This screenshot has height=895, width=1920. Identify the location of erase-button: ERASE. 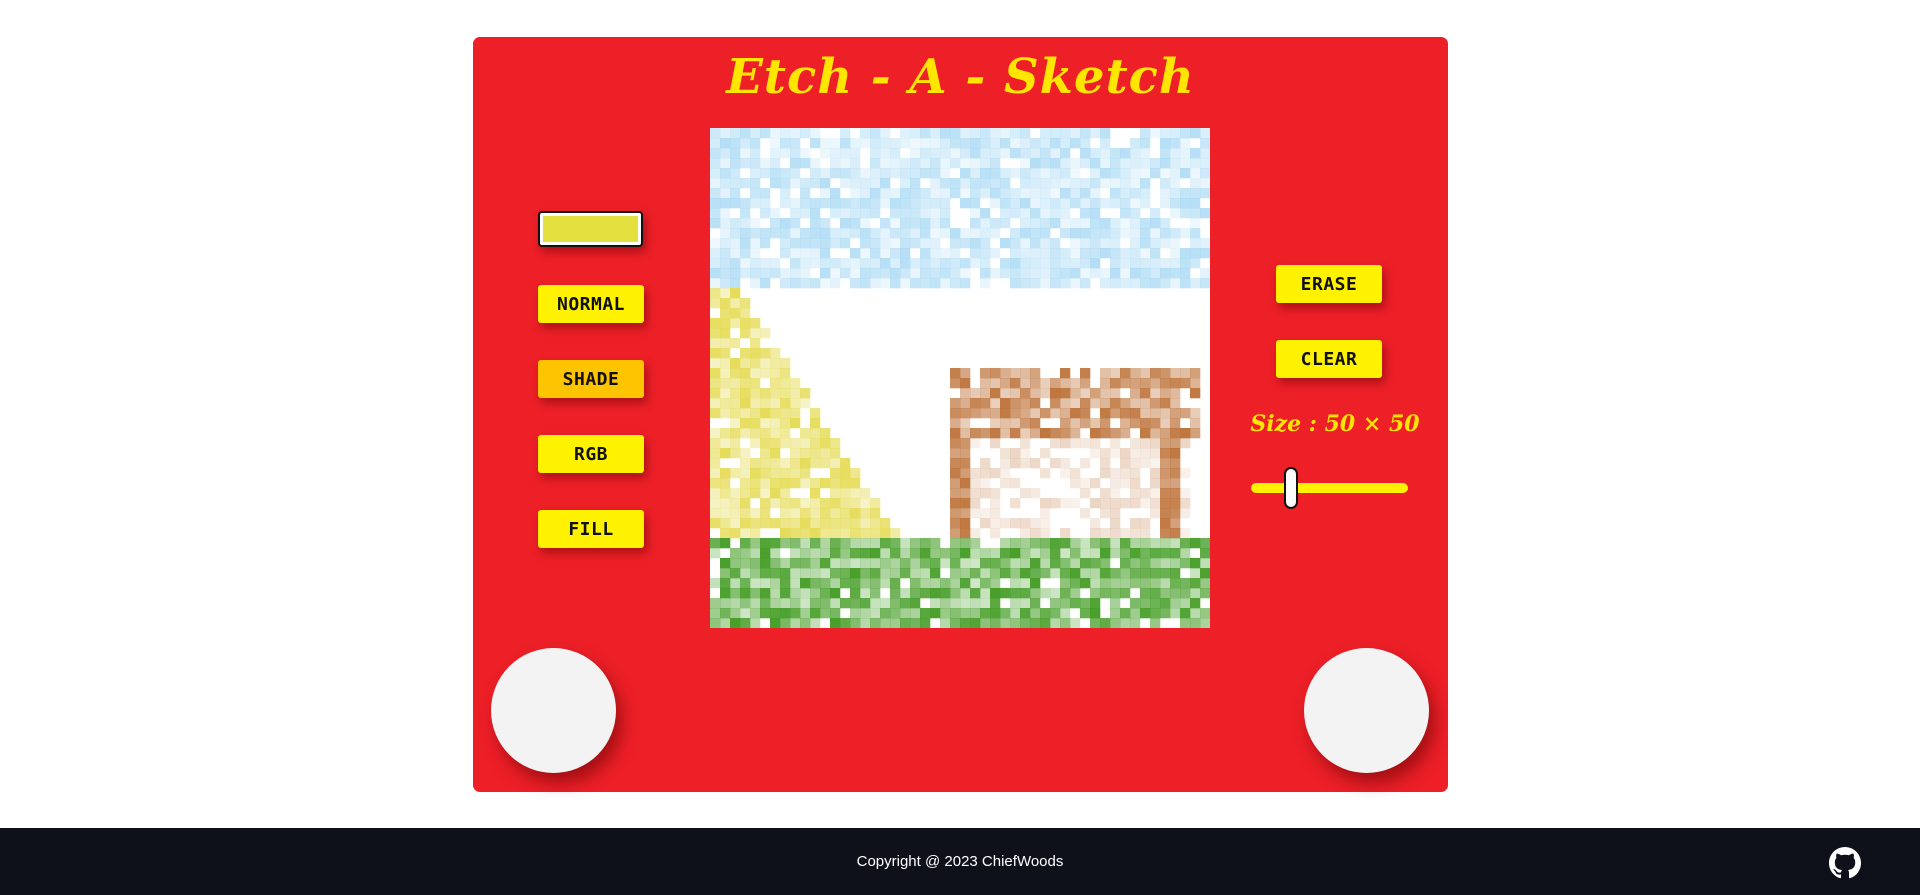
(1329, 284).